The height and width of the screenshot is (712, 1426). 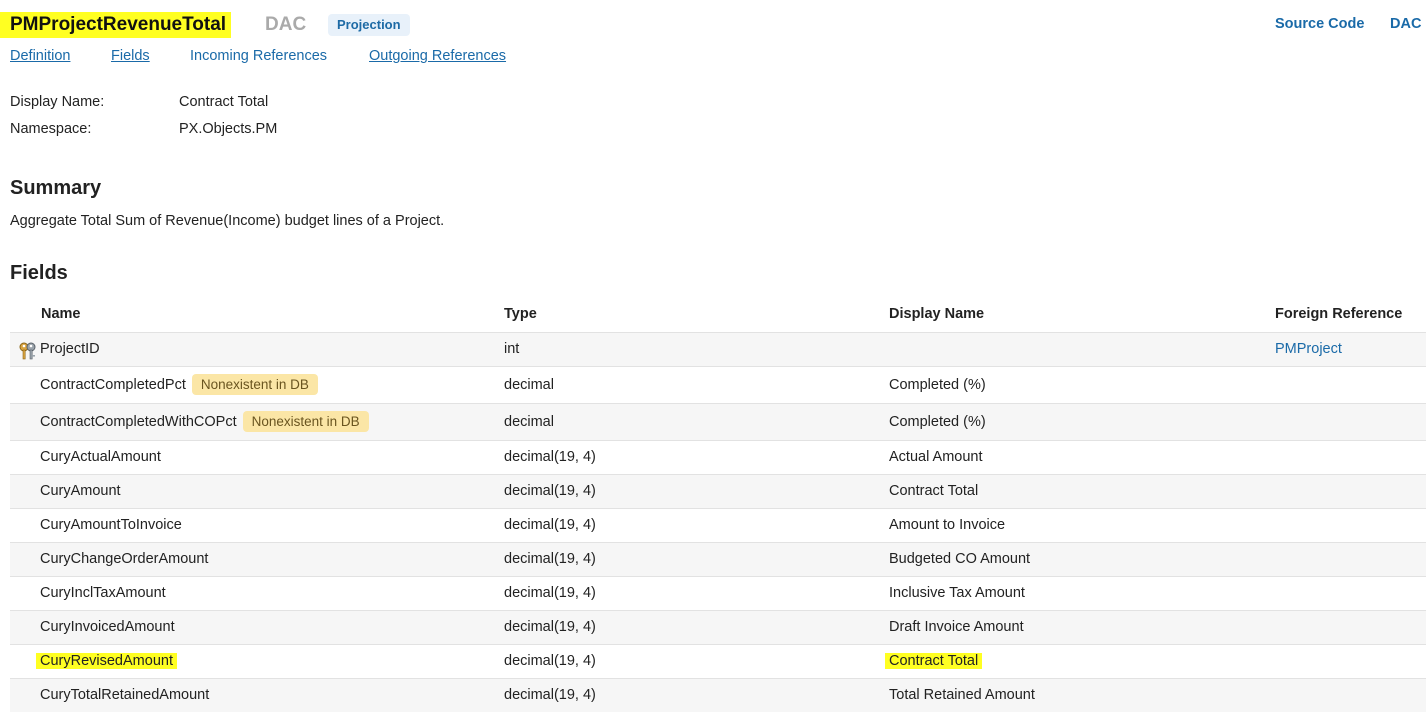 I want to click on field-name-cell: CuryActualAmount, so click(x=257, y=456).